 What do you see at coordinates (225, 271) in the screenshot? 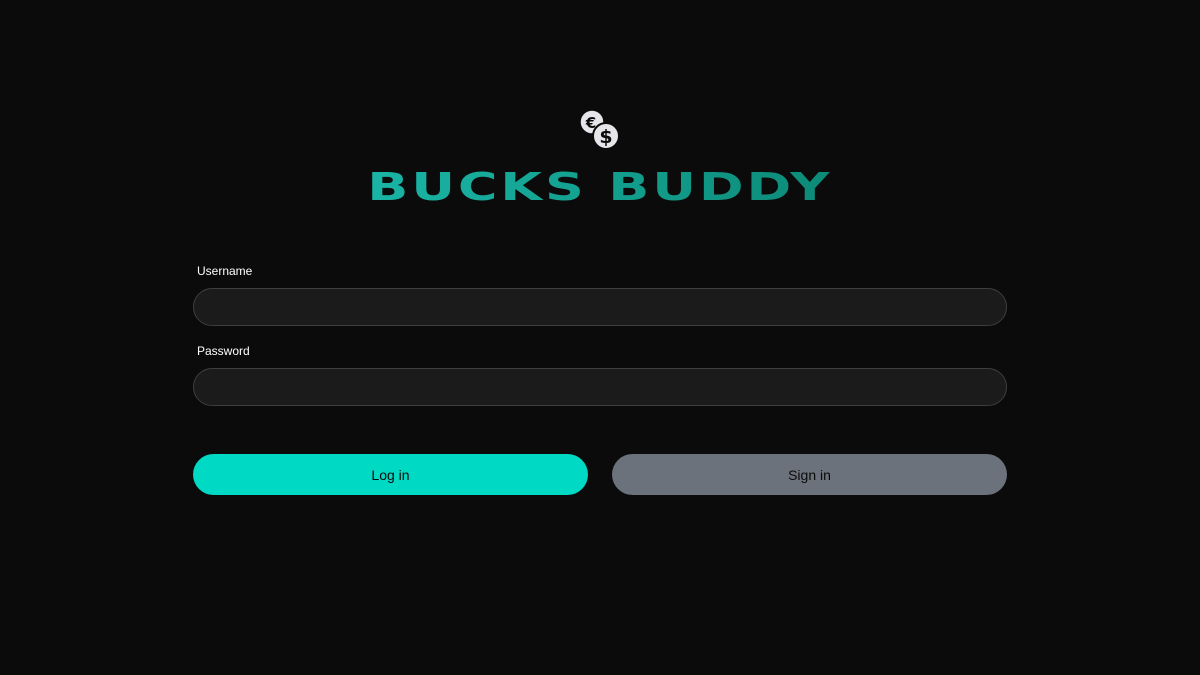
I see `username-label: Username` at bounding box center [225, 271].